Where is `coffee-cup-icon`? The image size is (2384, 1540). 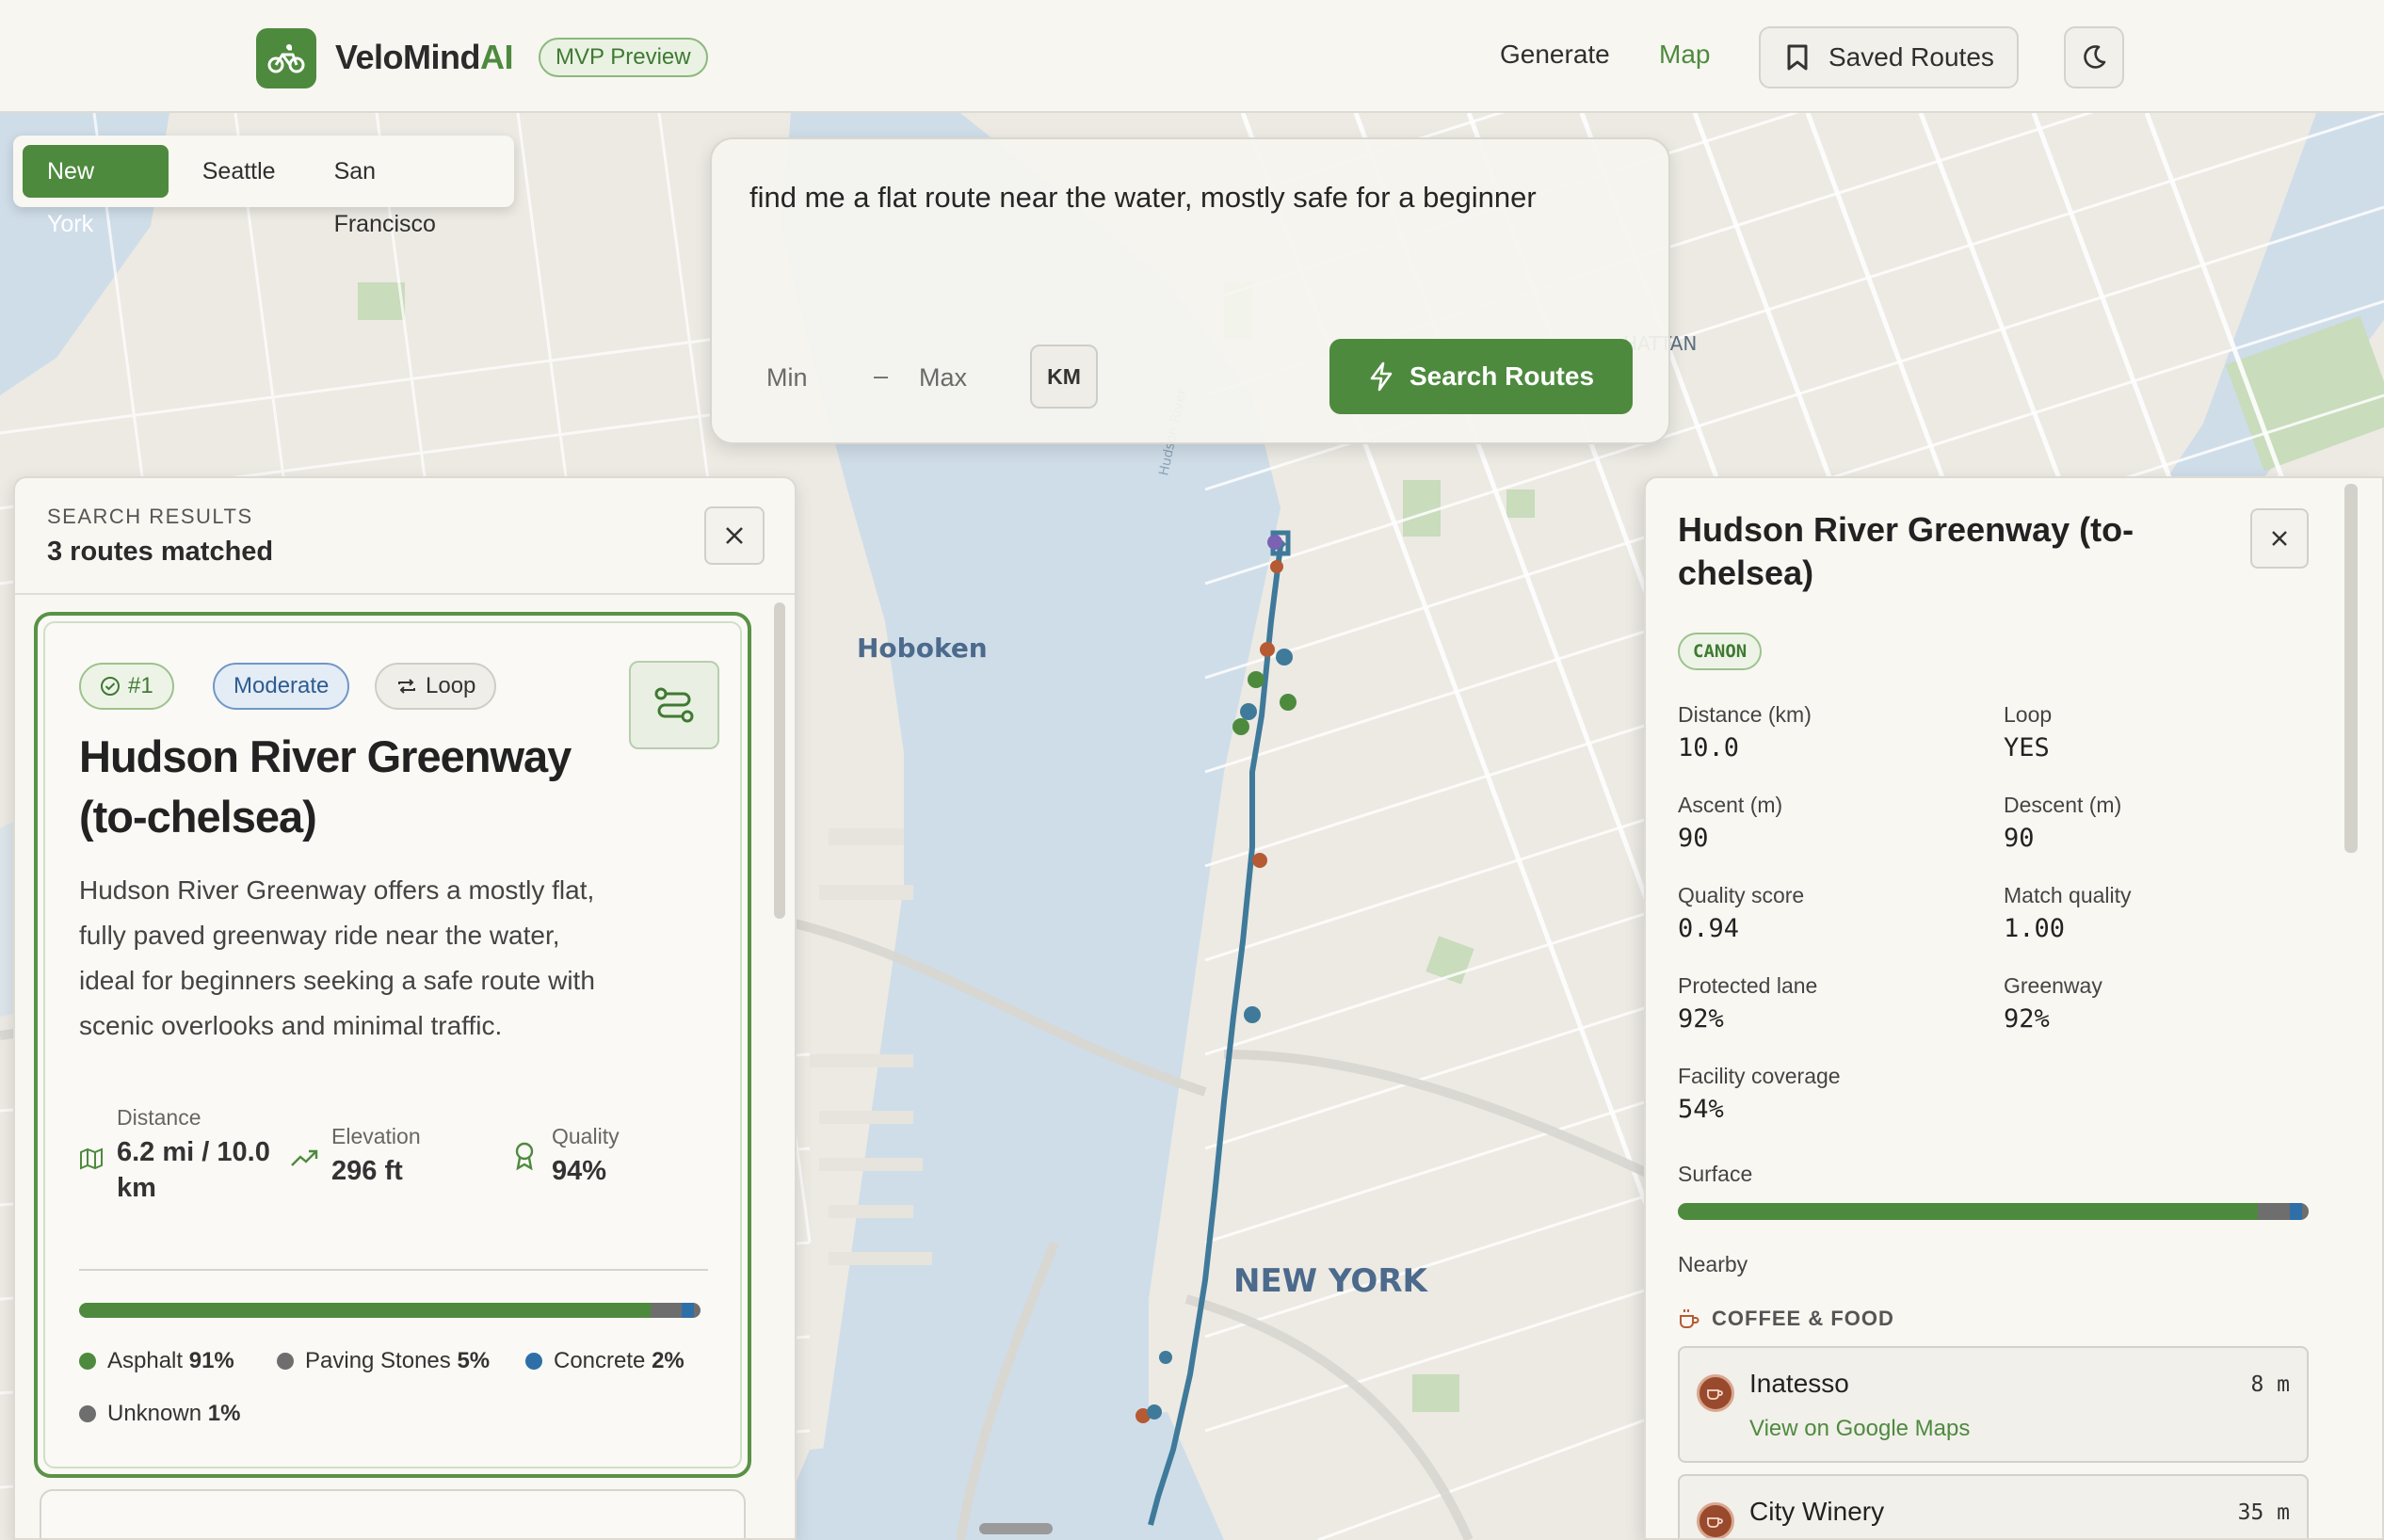
coffee-cup-icon is located at coordinates (1689, 1318).